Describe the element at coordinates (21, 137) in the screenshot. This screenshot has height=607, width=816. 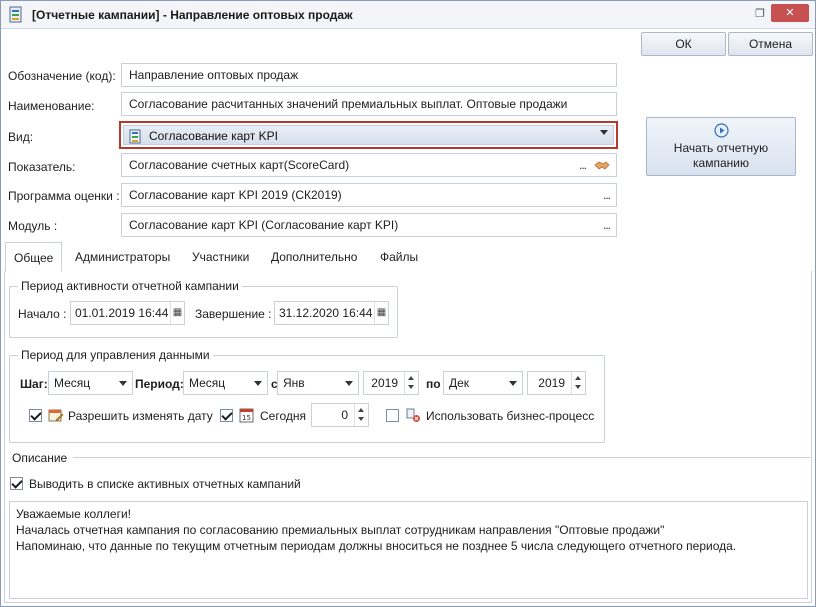
I see `kind-label: Вид:` at that location.